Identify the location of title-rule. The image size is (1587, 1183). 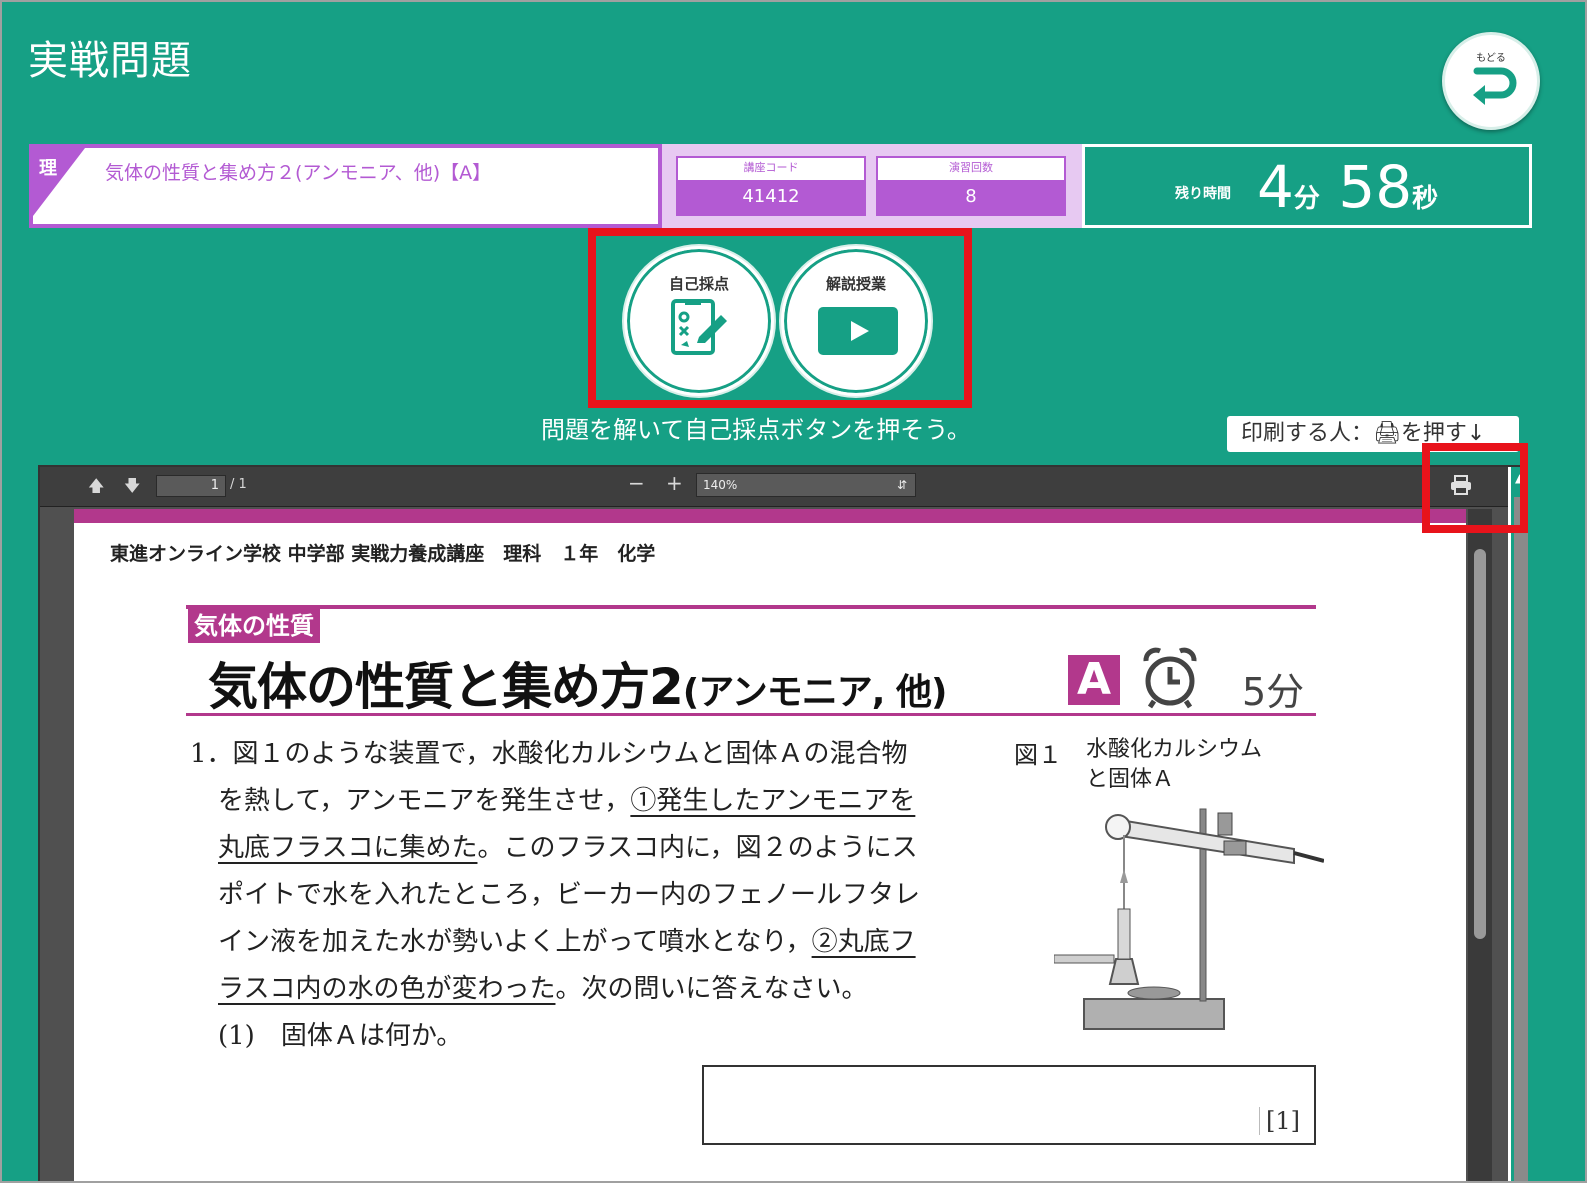
(751, 714).